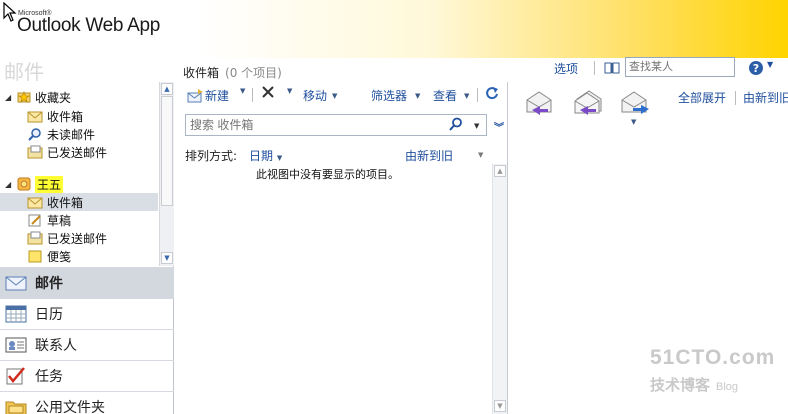  What do you see at coordinates (87, 313) in the screenshot?
I see `nav-item-calendar: 日历` at bounding box center [87, 313].